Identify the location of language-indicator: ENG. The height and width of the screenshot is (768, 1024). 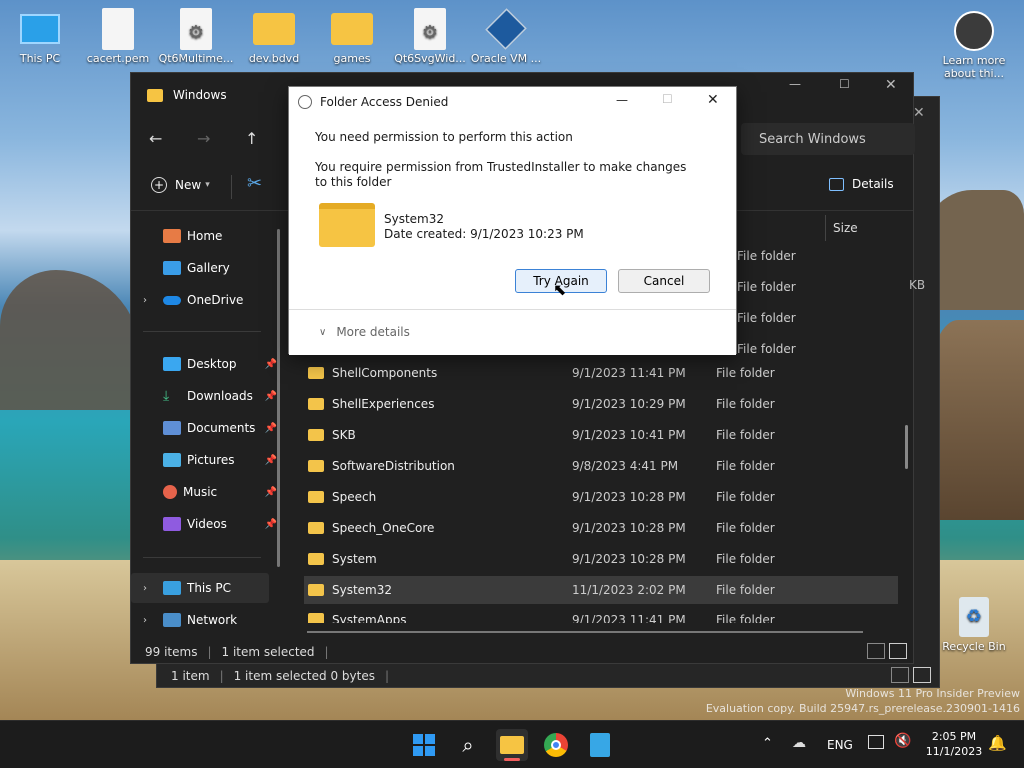
(840, 745).